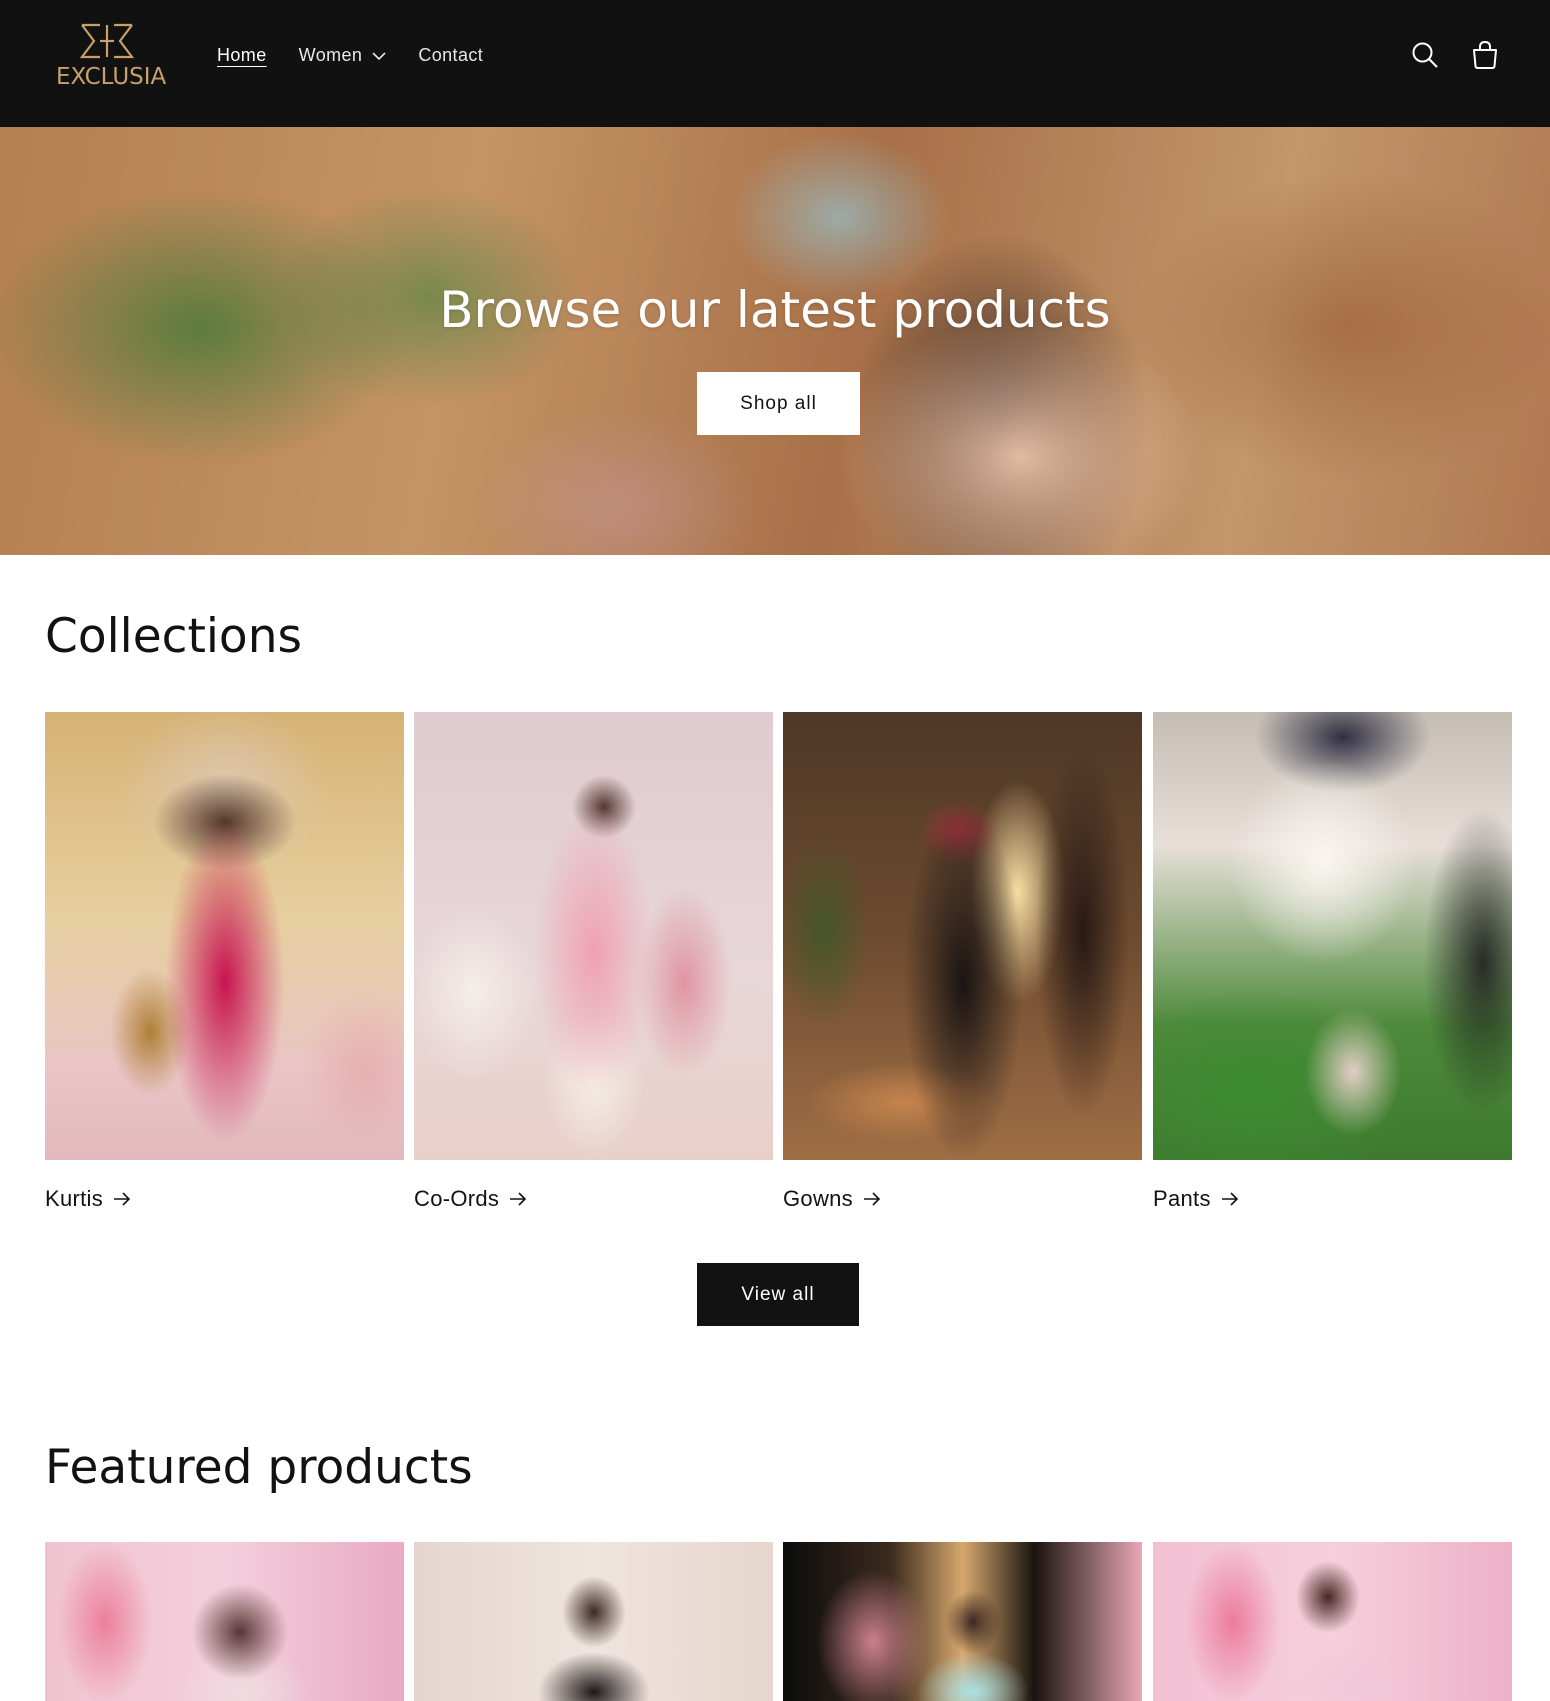  What do you see at coordinates (818, 1198) in the screenshot?
I see `collection-label: Gowns` at bounding box center [818, 1198].